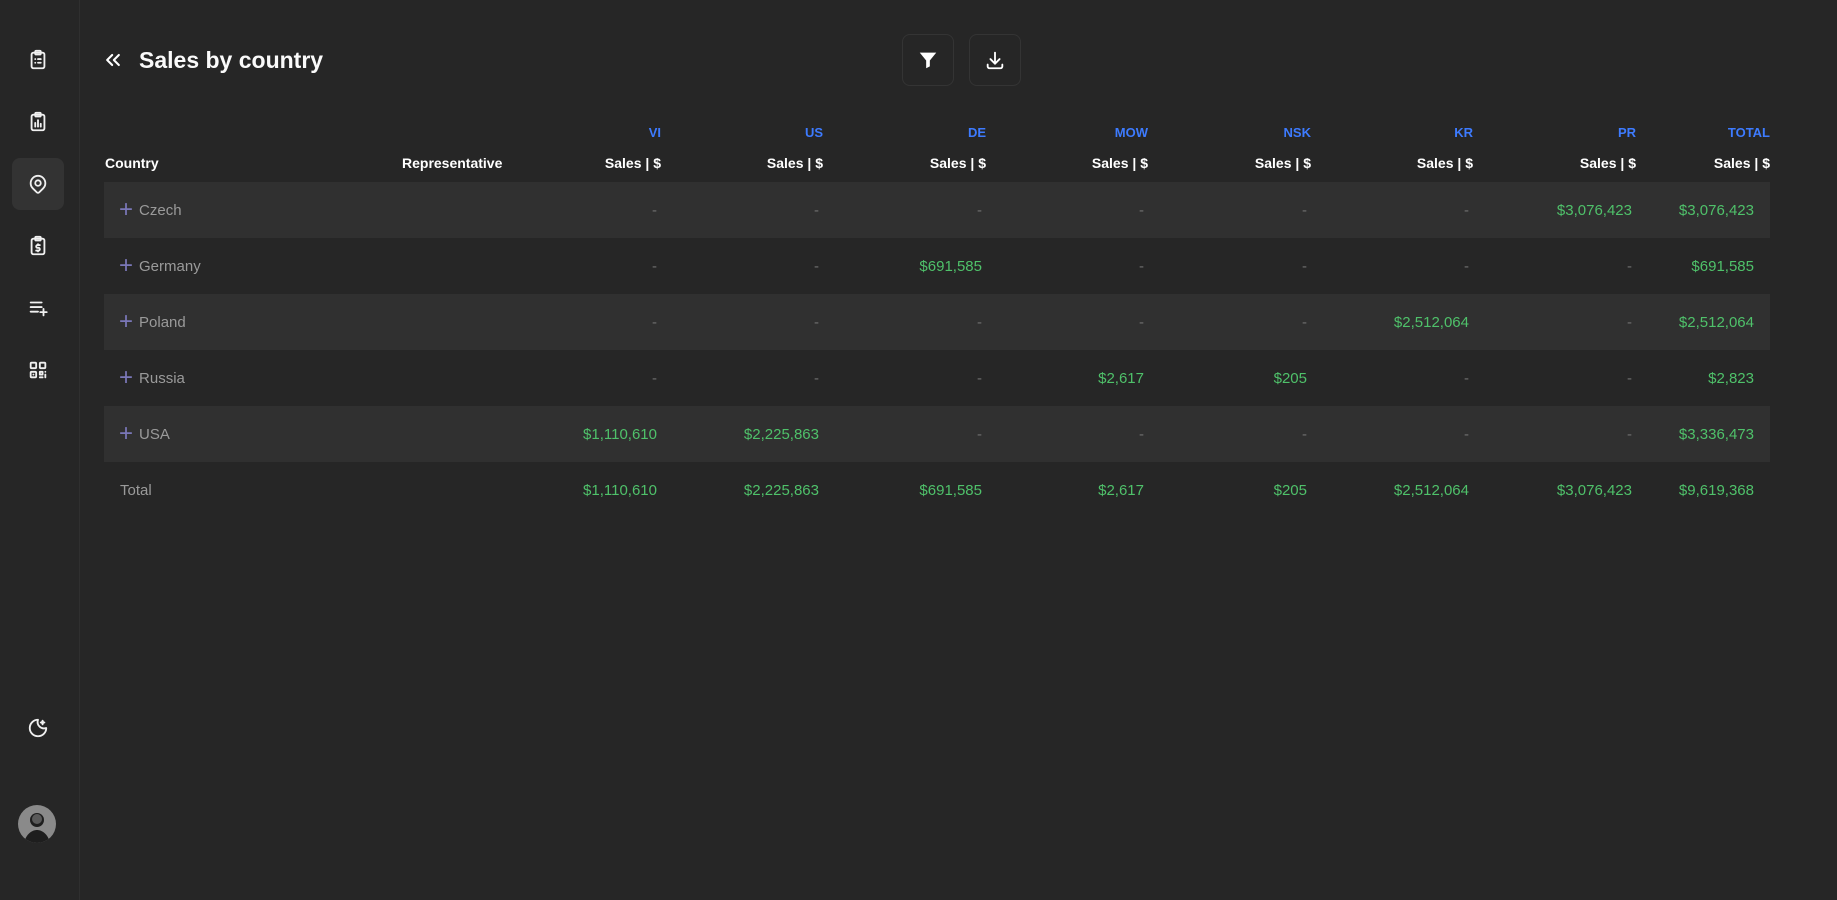 Image resolution: width=1837 pixels, height=900 pixels. I want to click on total-cell-nsk: $205, so click(1290, 490).